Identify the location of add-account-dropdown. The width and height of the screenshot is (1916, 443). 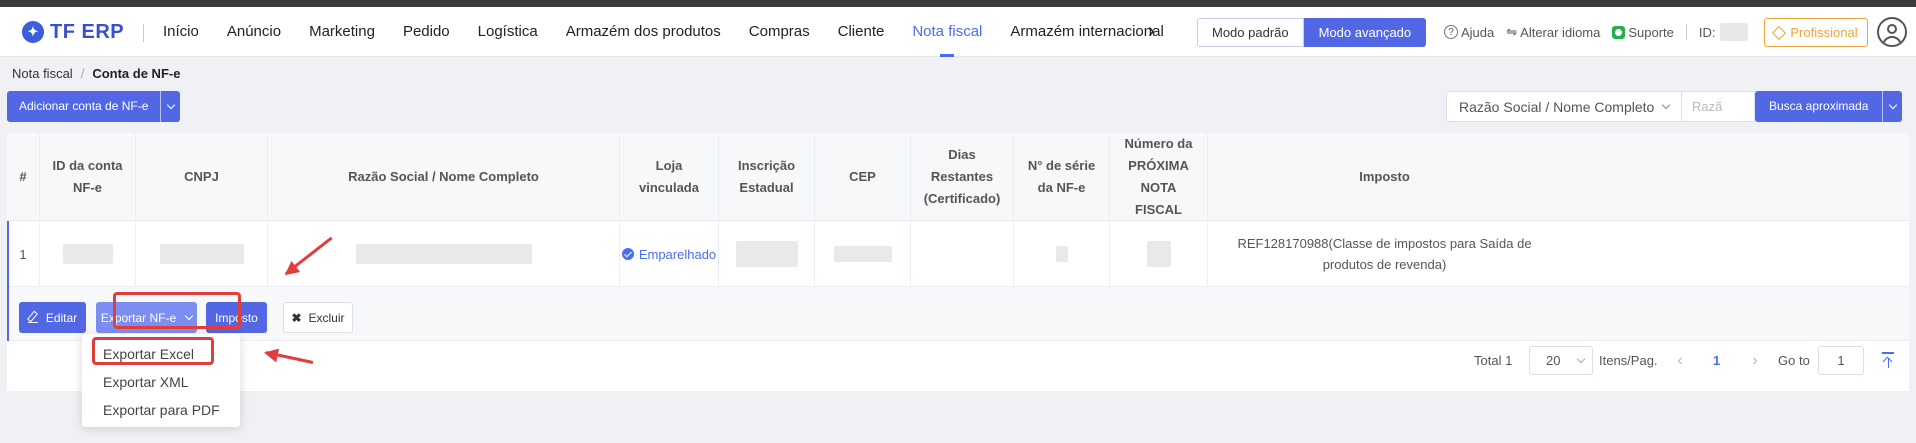
(170, 106).